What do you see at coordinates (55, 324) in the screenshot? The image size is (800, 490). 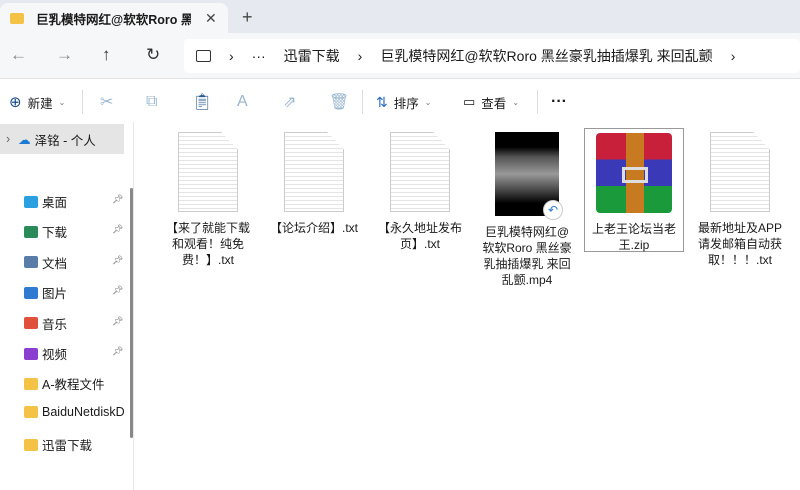 I see `sidebar-item-label: 音乐` at bounding box center [55, 324].